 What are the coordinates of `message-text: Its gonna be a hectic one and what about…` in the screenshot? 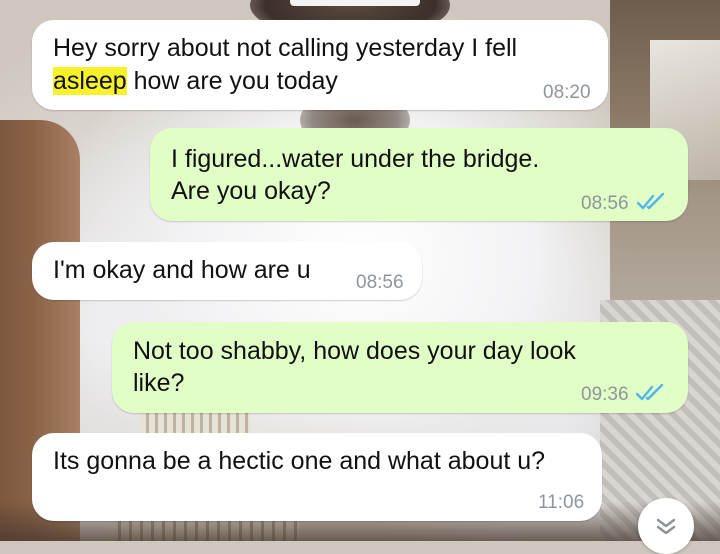 It's located at (299, 461).